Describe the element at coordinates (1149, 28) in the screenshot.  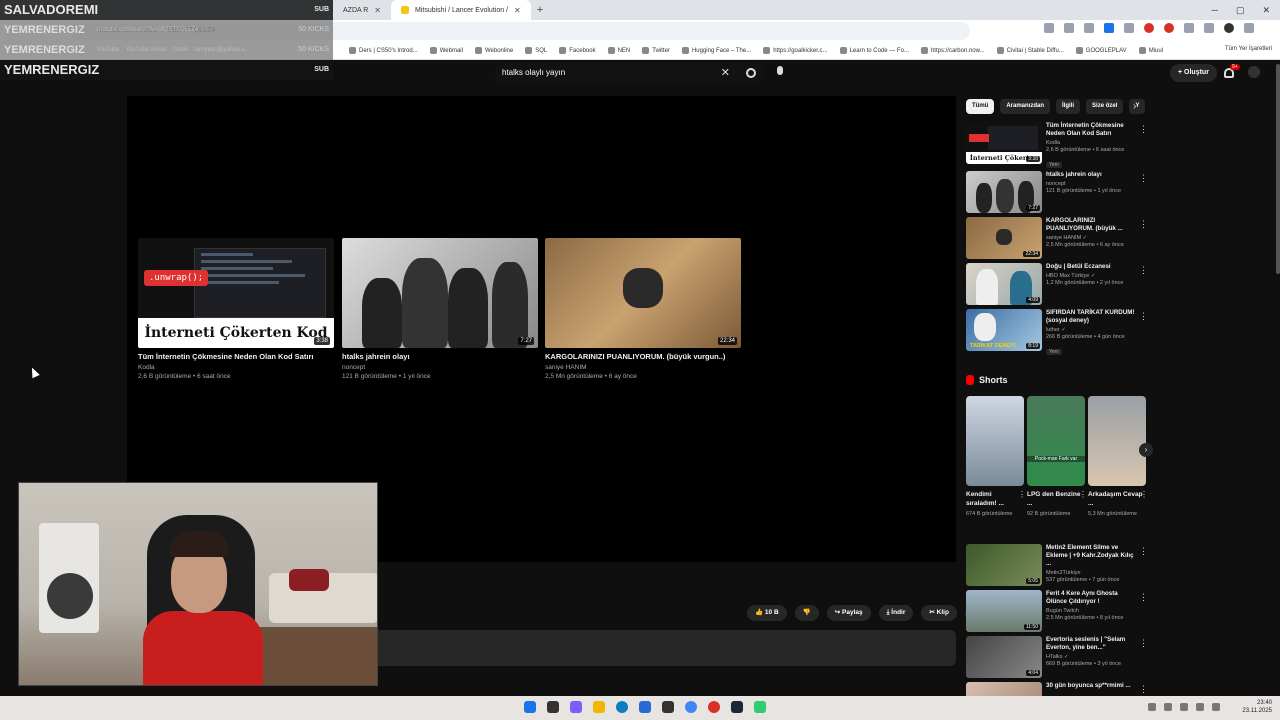
I see `extension-red-icon` at that location.